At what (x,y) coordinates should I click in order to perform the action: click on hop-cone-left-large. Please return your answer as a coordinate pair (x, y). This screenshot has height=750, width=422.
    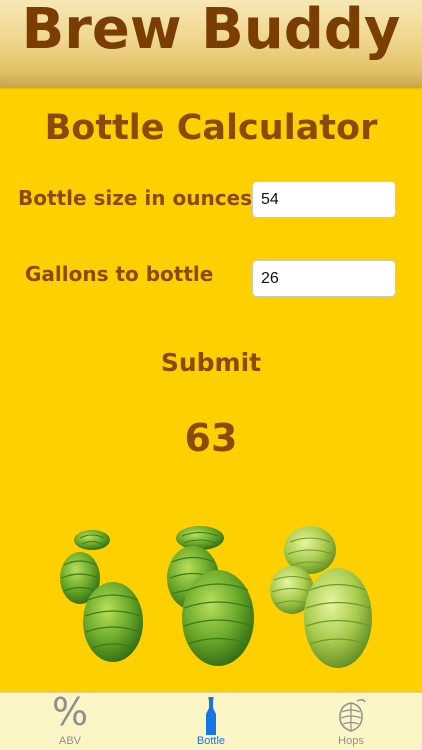
    Looking at the image, I should click on (113, 622).